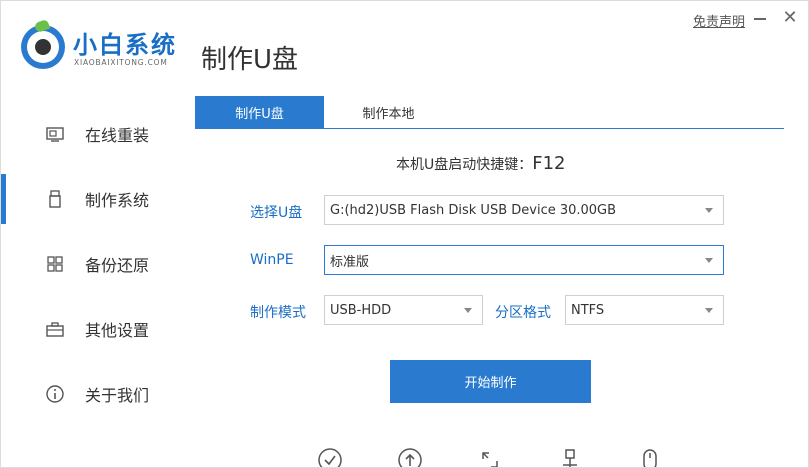 The image size is (809, 468). I want to click on winpe-select-value: 标准版, so click(350, 262).